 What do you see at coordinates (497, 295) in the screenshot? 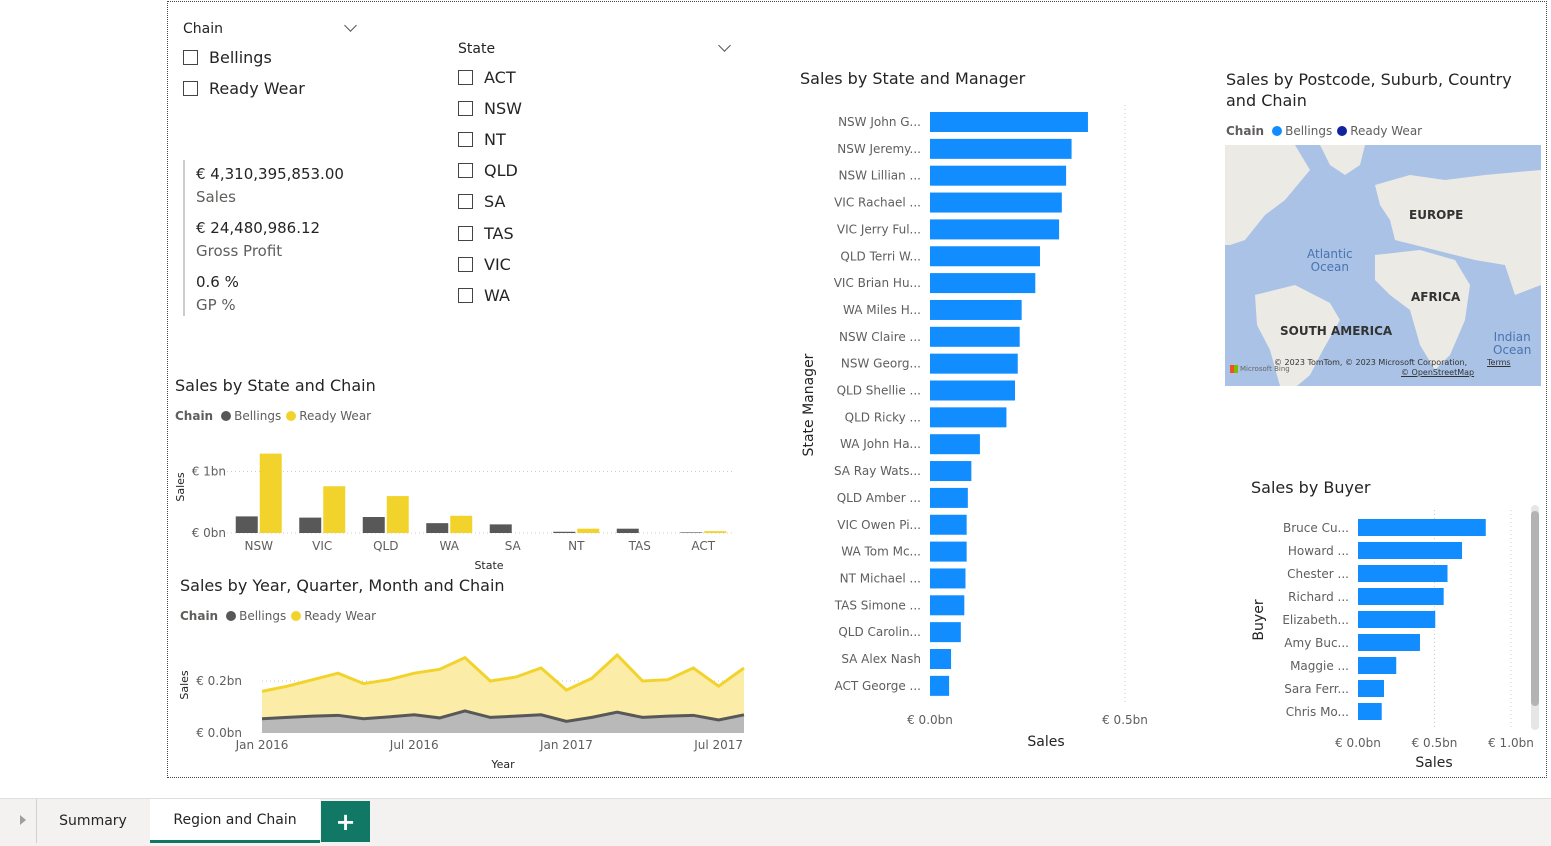
I see `option-label: WA` at bounding box center [497, 295].